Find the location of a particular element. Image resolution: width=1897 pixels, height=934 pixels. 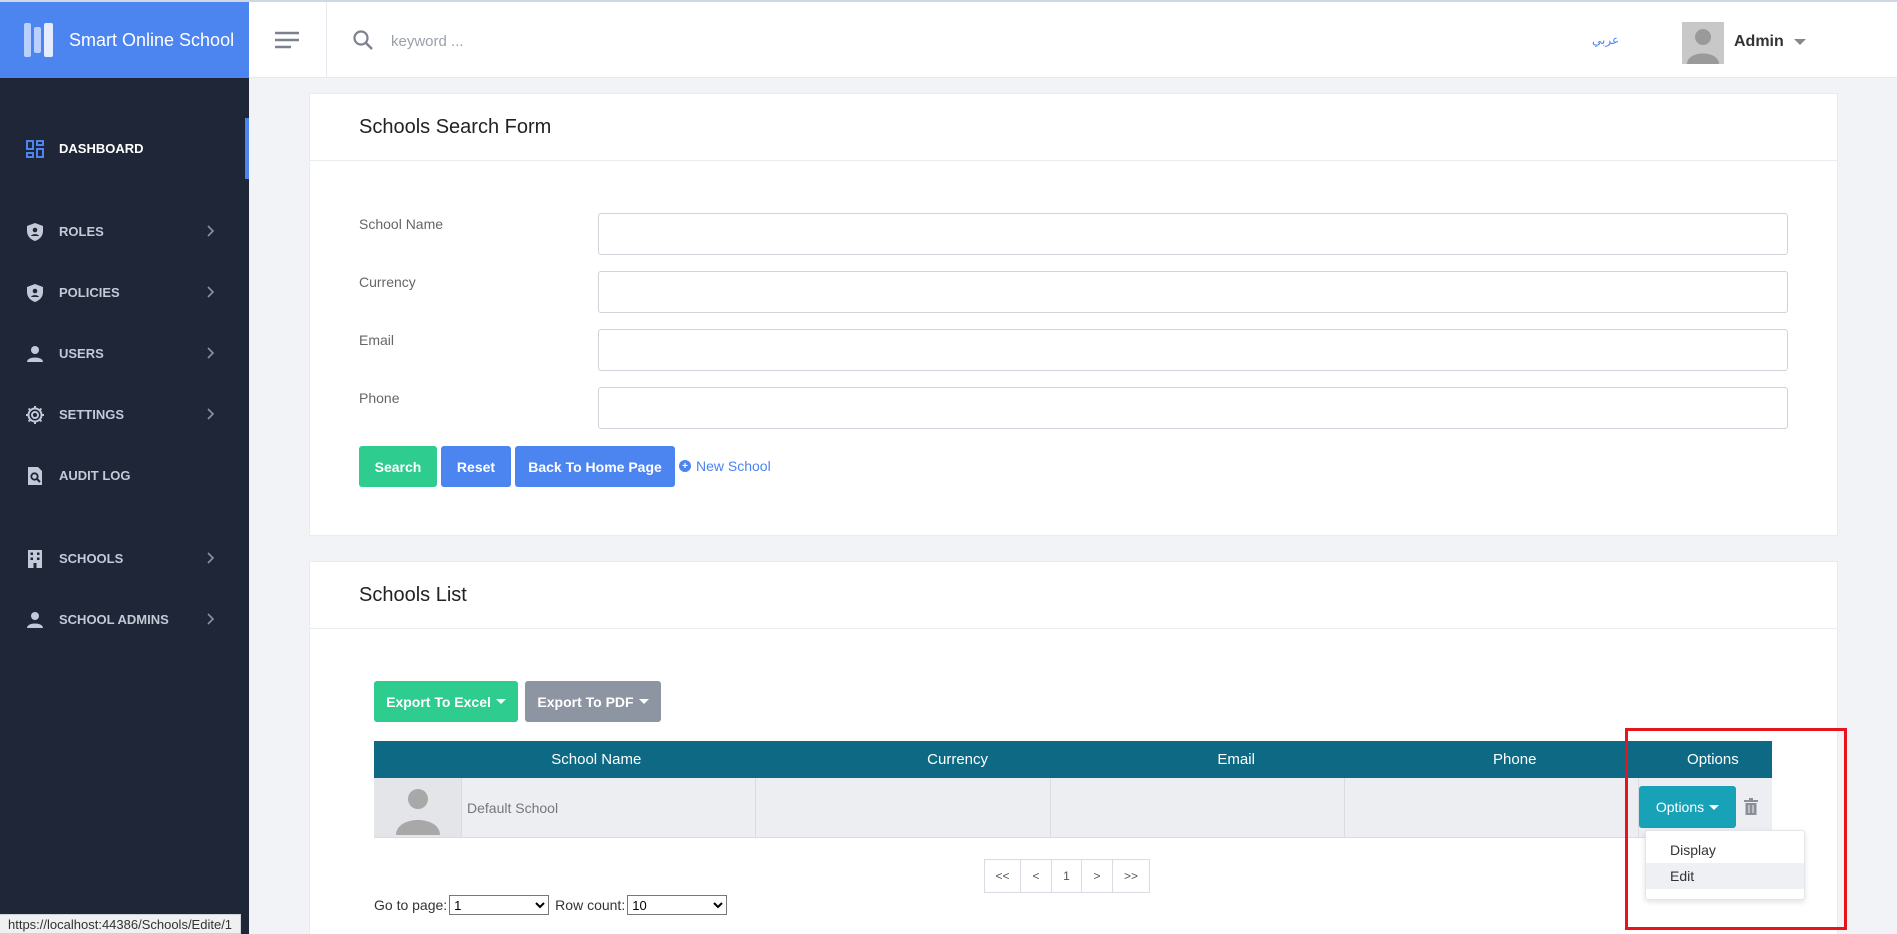

phone-field is located at coordinates (1193, 408).